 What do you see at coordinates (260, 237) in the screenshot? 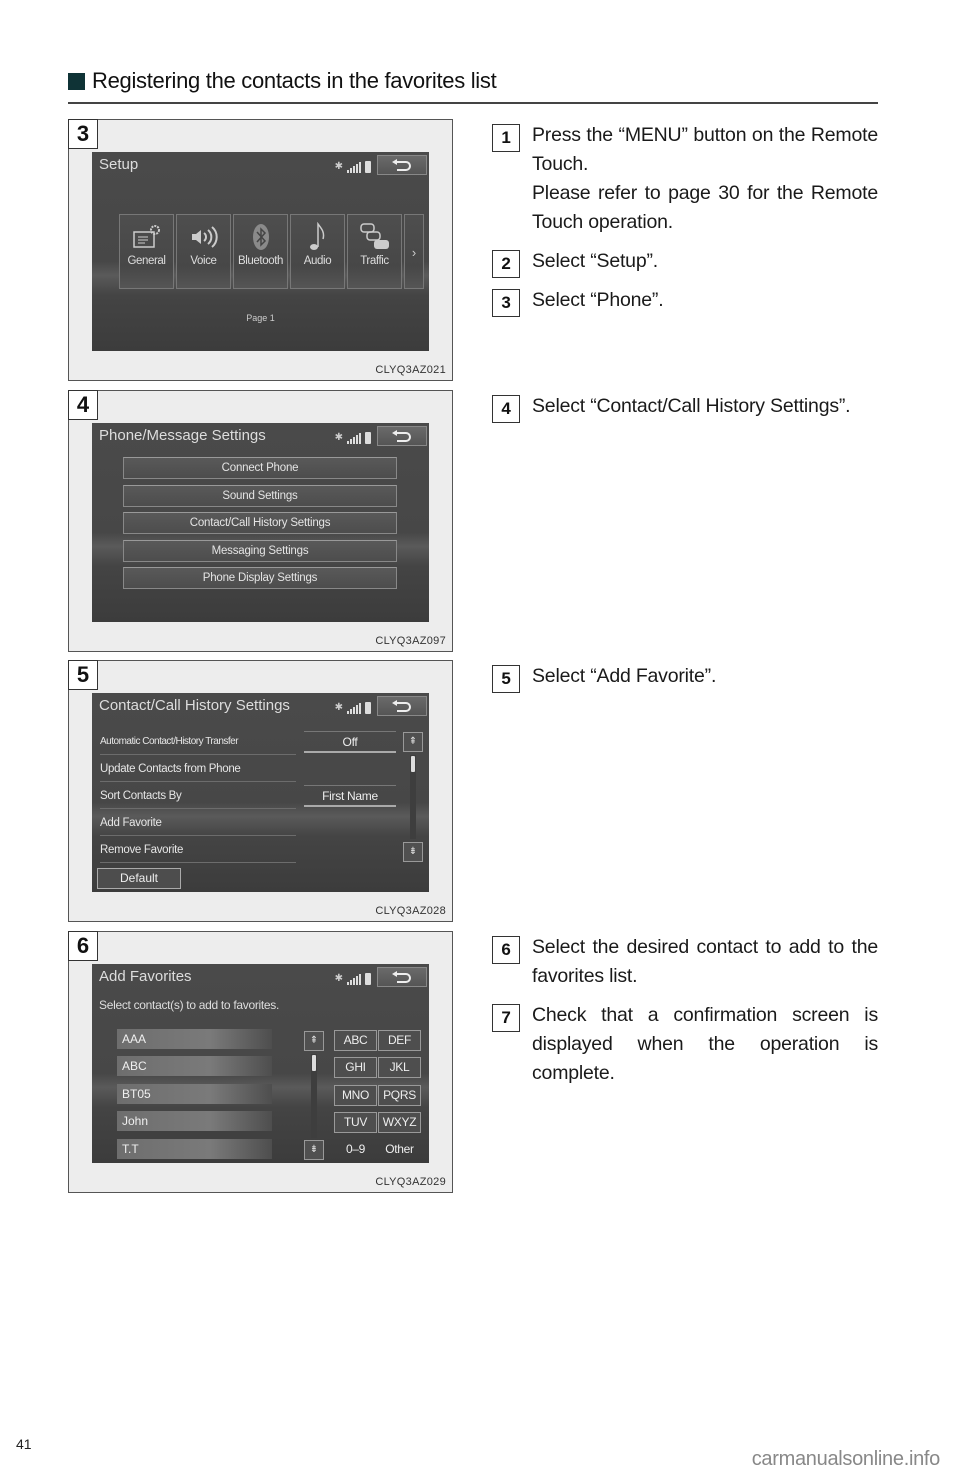
I see `bluetooth-icon` at bounding box center [260, 237].